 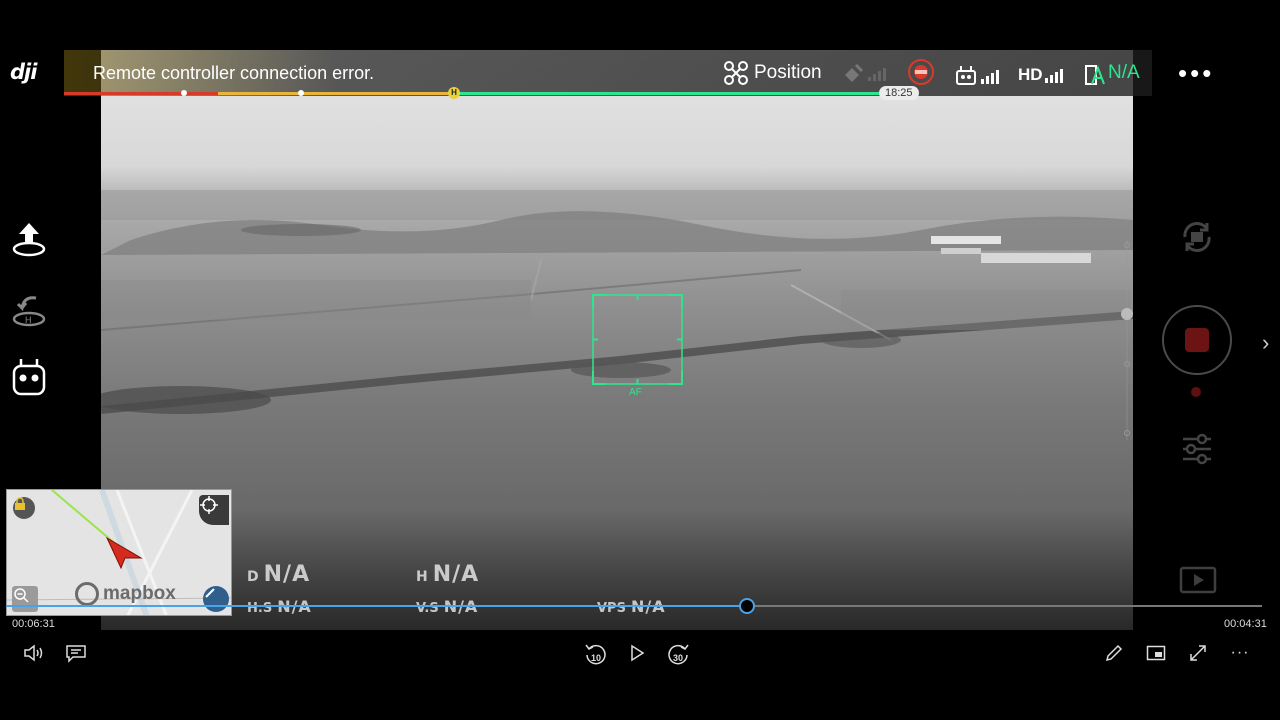 I want to click on return-home-marker: H, so click(x=454, y=93).